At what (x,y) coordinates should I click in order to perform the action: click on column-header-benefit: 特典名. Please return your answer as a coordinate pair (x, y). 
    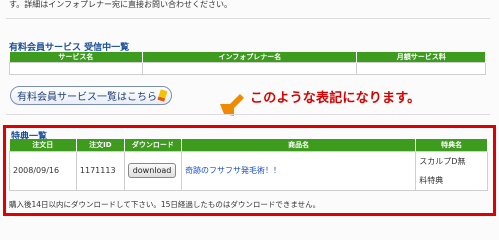
    Looking at the image, I should click on (451, 145).